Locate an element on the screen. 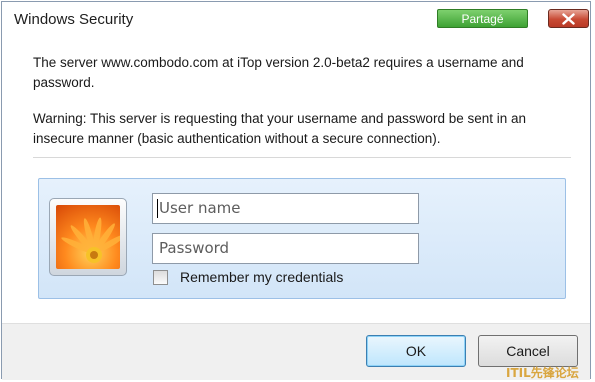 The image size is (595, 382). close-icon is located at coordinates (568, 19).